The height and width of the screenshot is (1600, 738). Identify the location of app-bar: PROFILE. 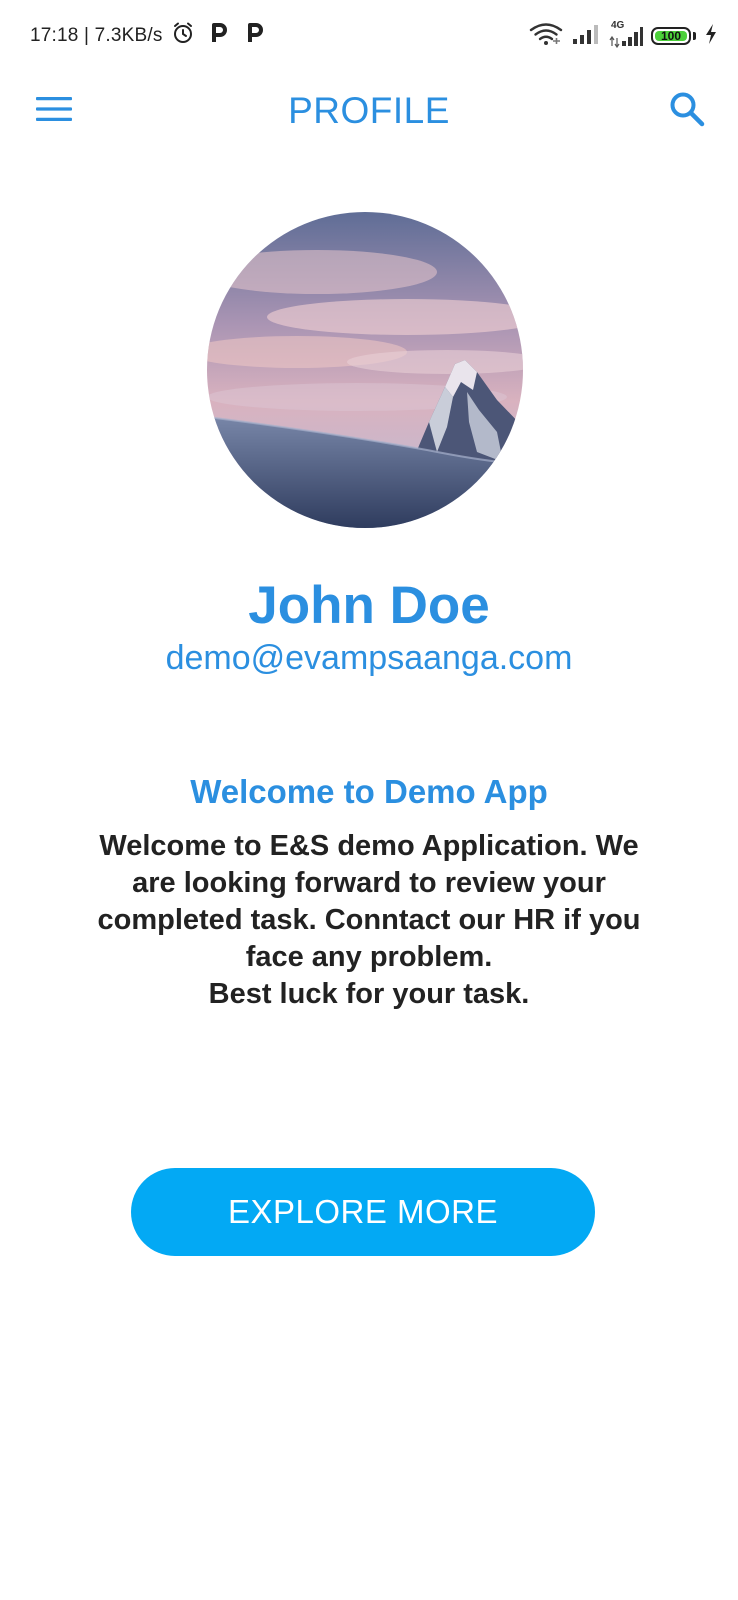
(369, 111).